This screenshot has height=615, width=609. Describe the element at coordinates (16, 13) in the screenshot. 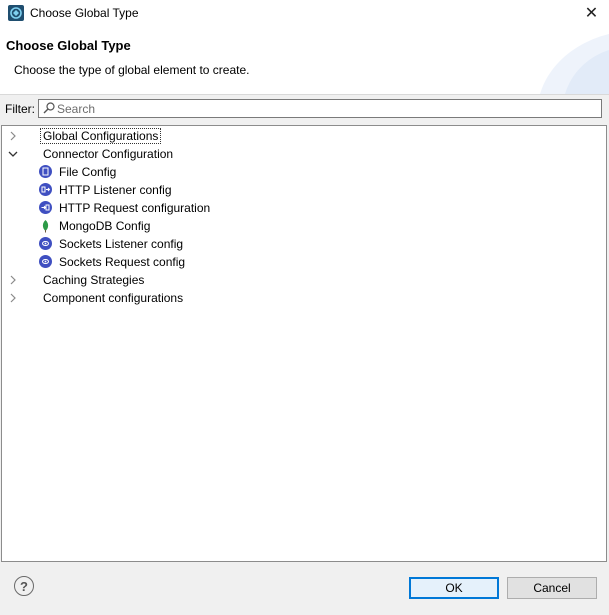

I see `app-icon` at that location.